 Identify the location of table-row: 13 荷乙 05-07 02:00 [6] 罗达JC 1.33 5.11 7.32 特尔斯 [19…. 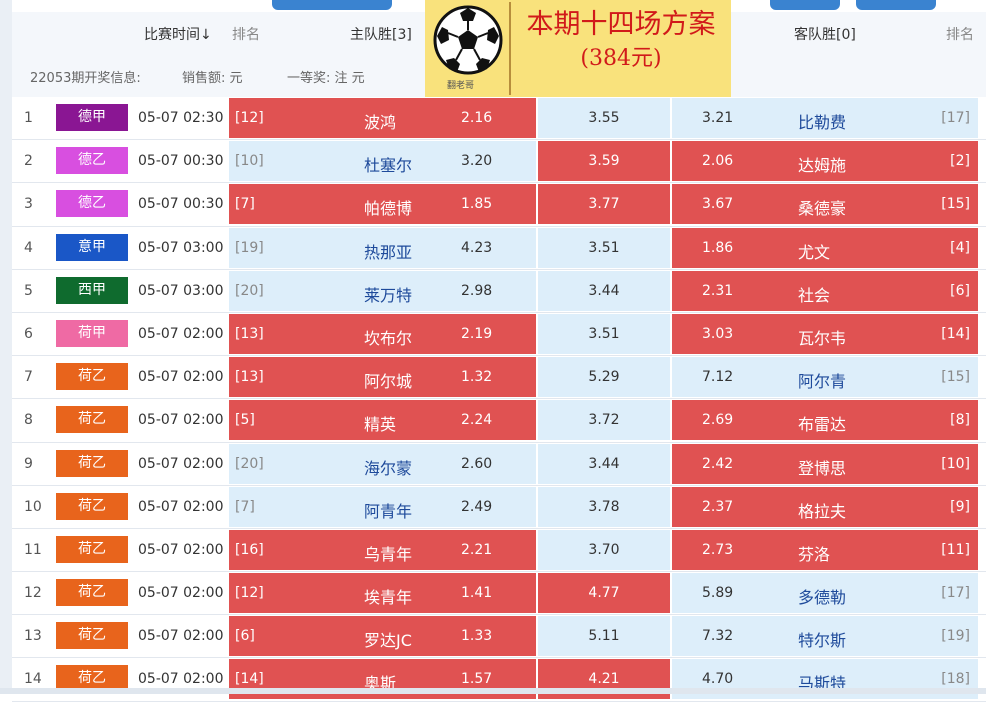
(499, 637).